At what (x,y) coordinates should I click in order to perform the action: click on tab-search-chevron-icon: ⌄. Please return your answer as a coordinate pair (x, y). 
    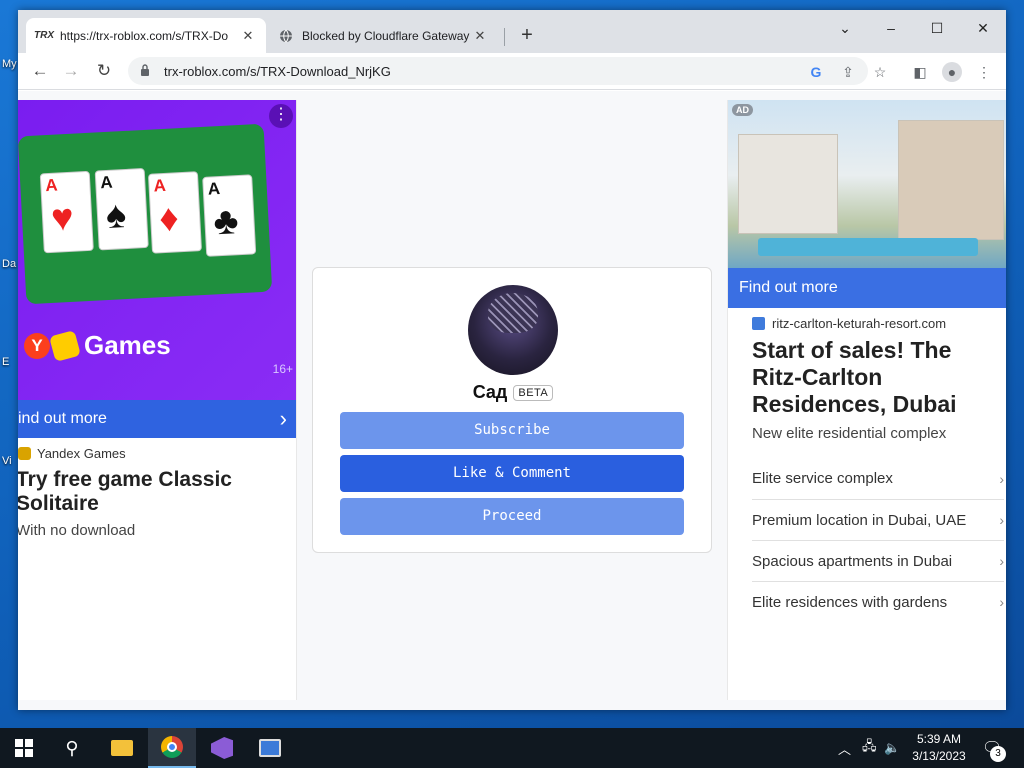
    Looking at the image, I should click on (845, 28).